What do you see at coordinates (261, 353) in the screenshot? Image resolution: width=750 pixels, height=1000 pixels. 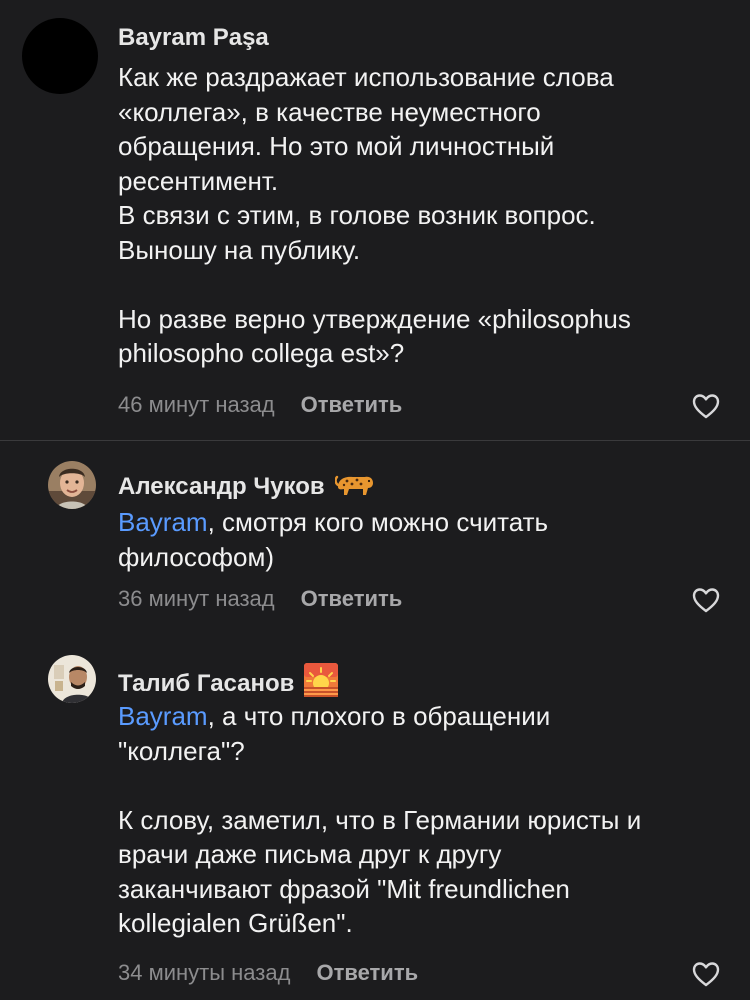 I see `comment-line: philosopho collega est»?` at bounding box center [261, 353].